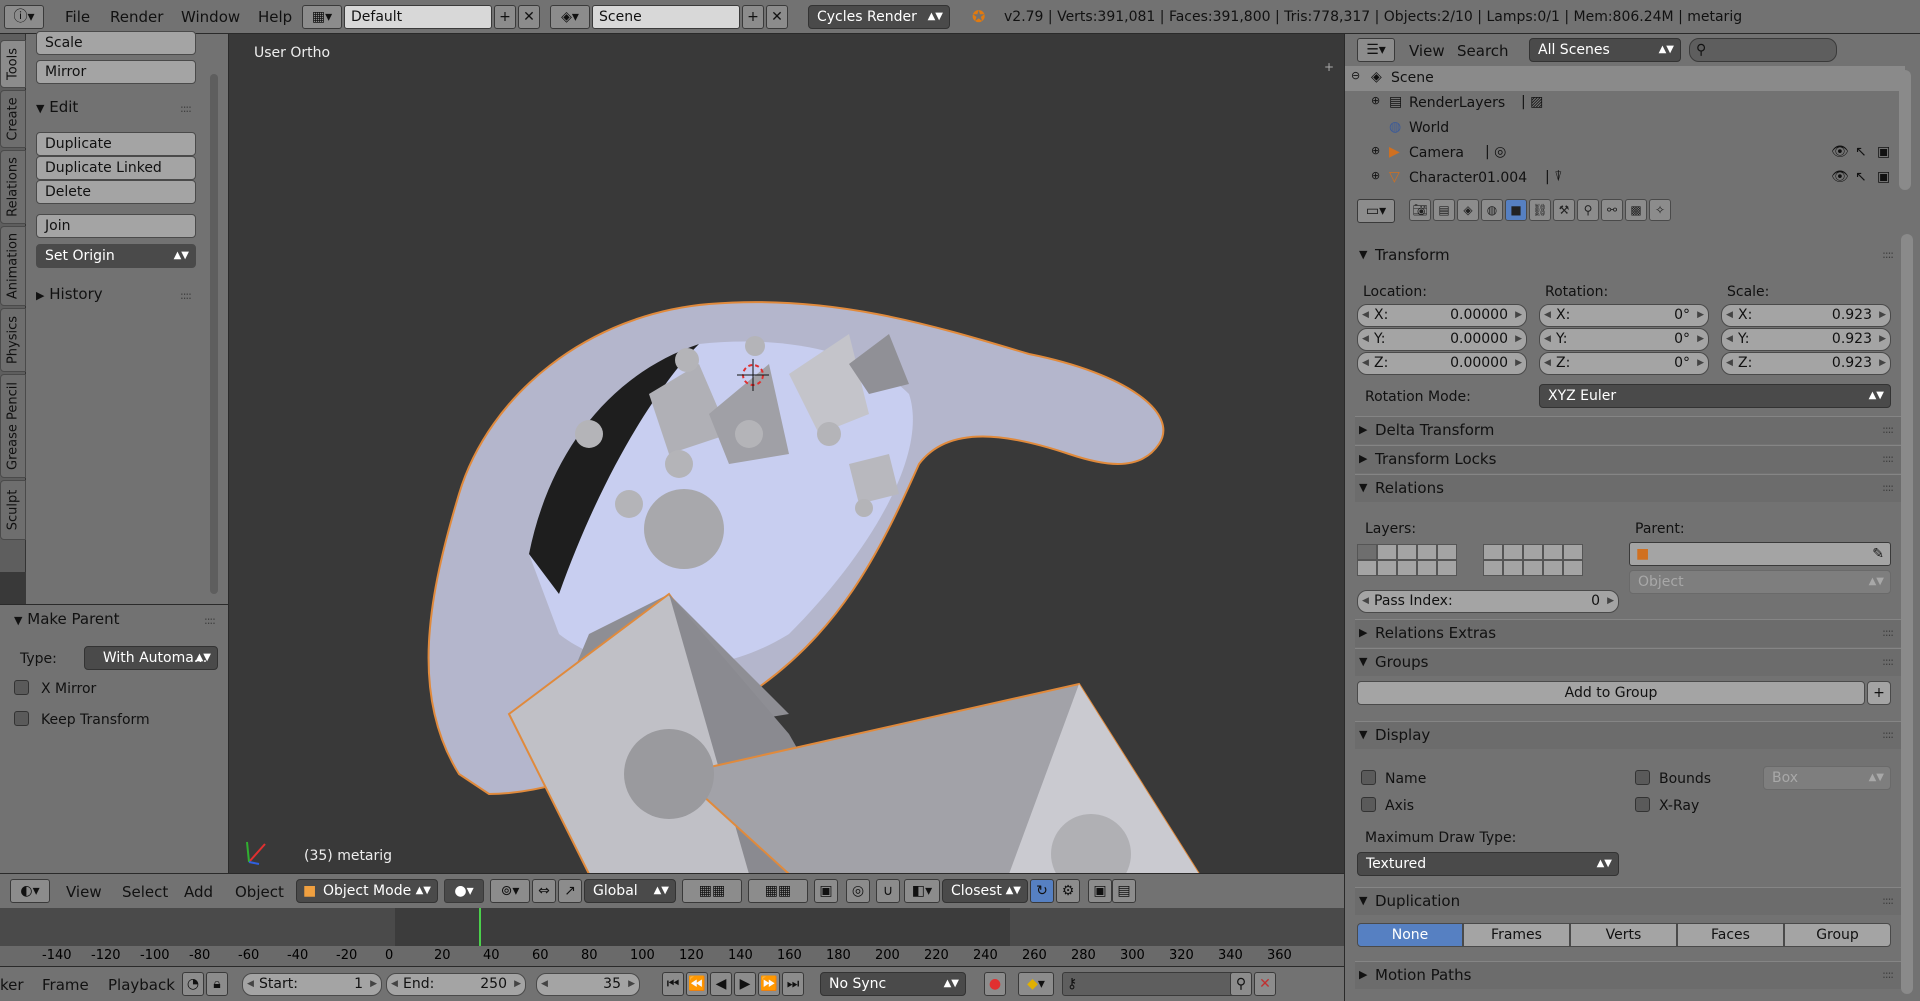  I want to click on menu-render: Render, so click(136, 17).